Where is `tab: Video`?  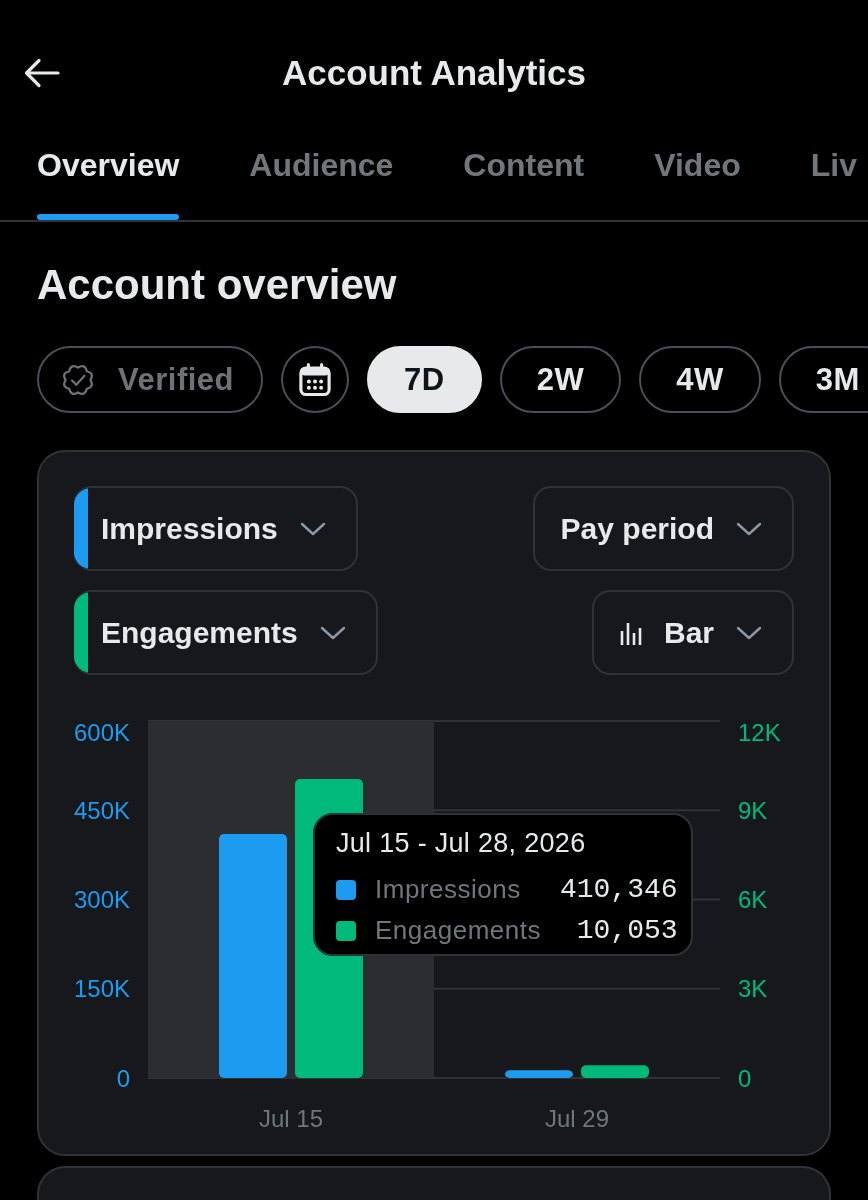
tab: Video is located at coordinates (697, 183).